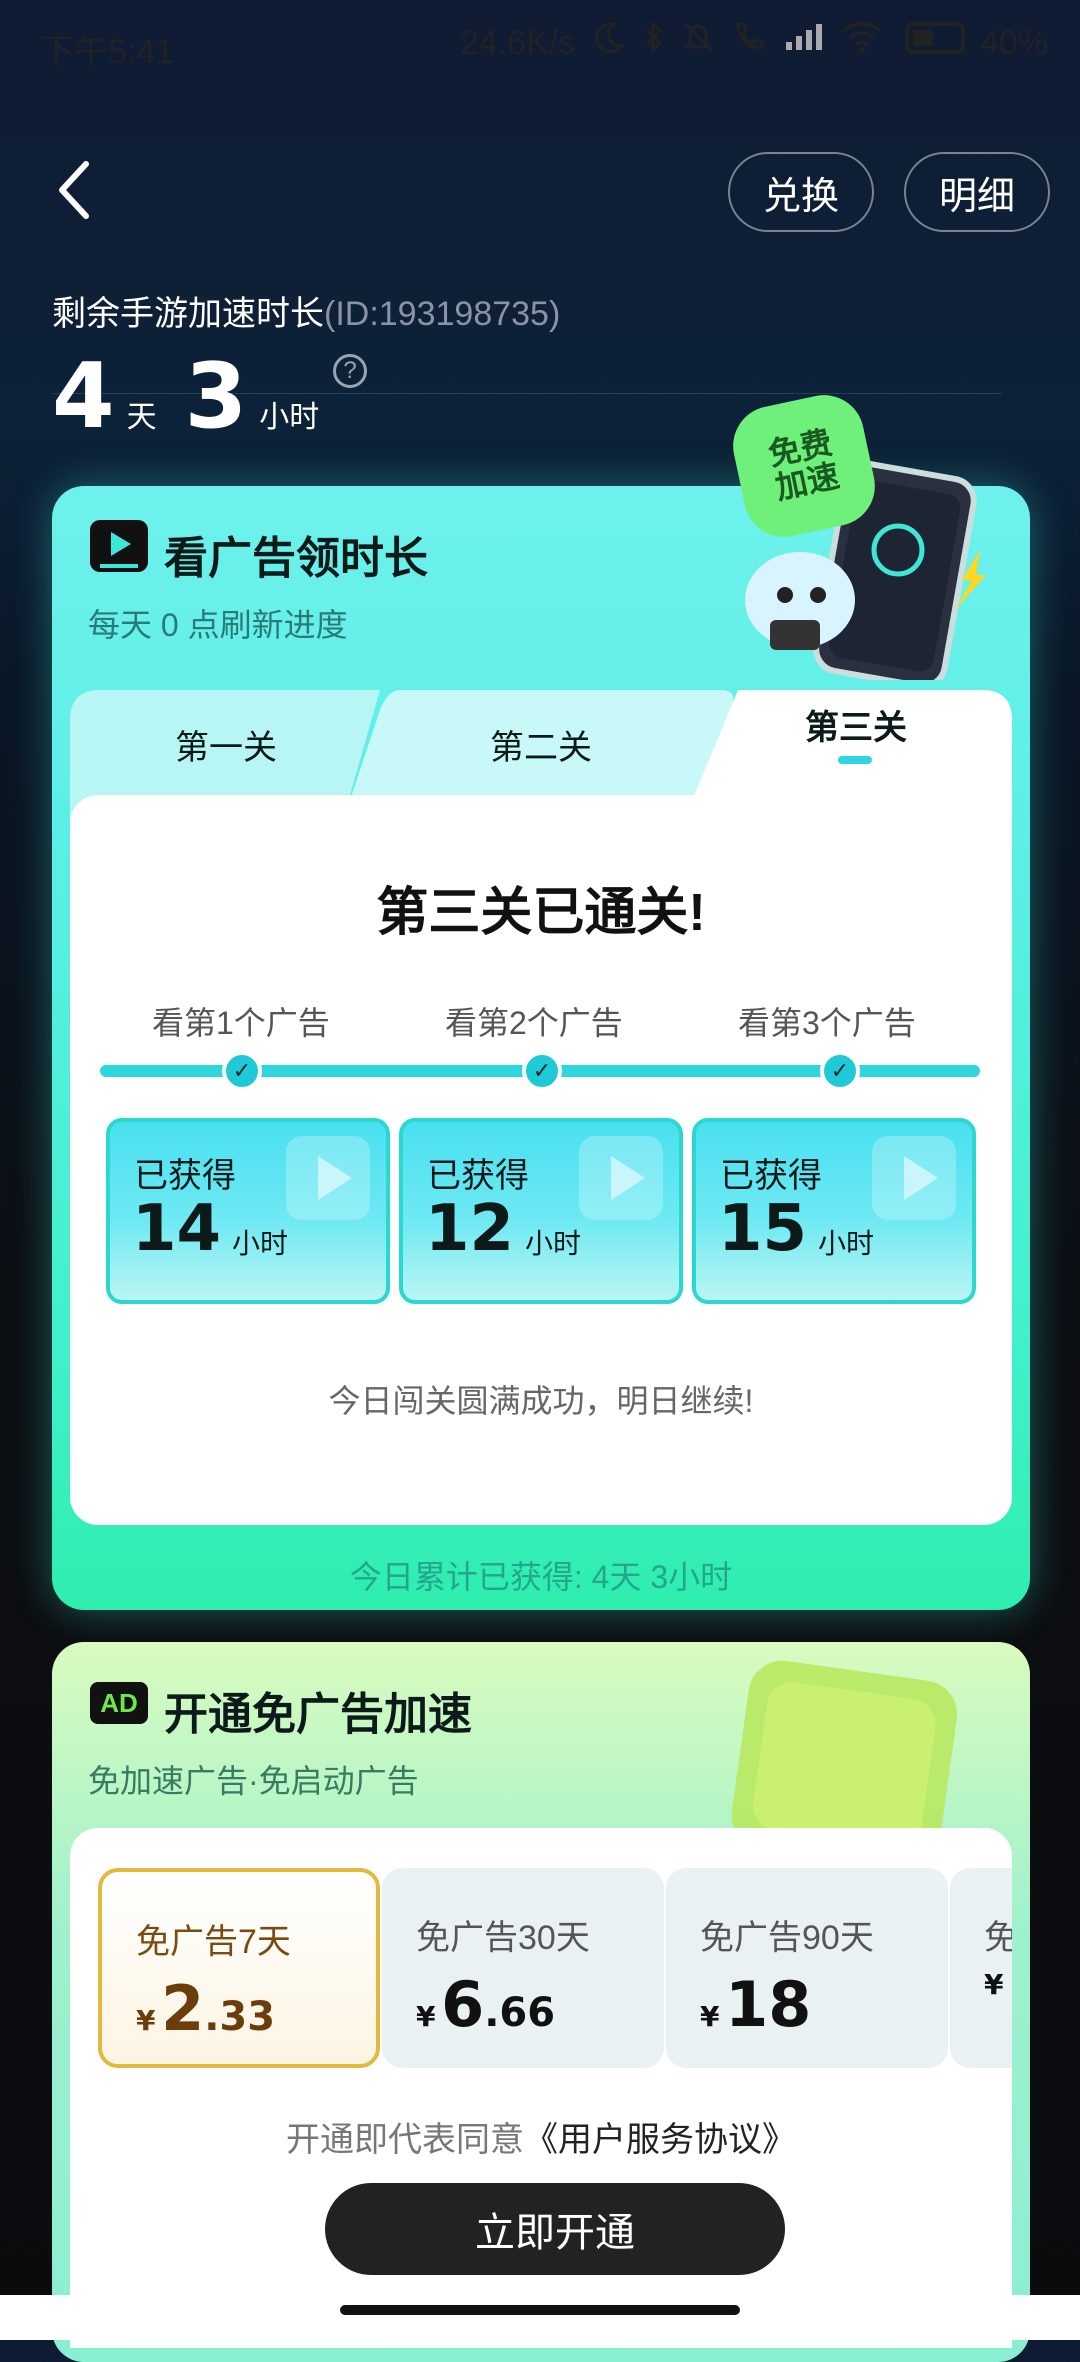 The height and width of the screenshot is (2362, 1080). I want to click on network-speed: 24.6K/s, so click(518, 43).